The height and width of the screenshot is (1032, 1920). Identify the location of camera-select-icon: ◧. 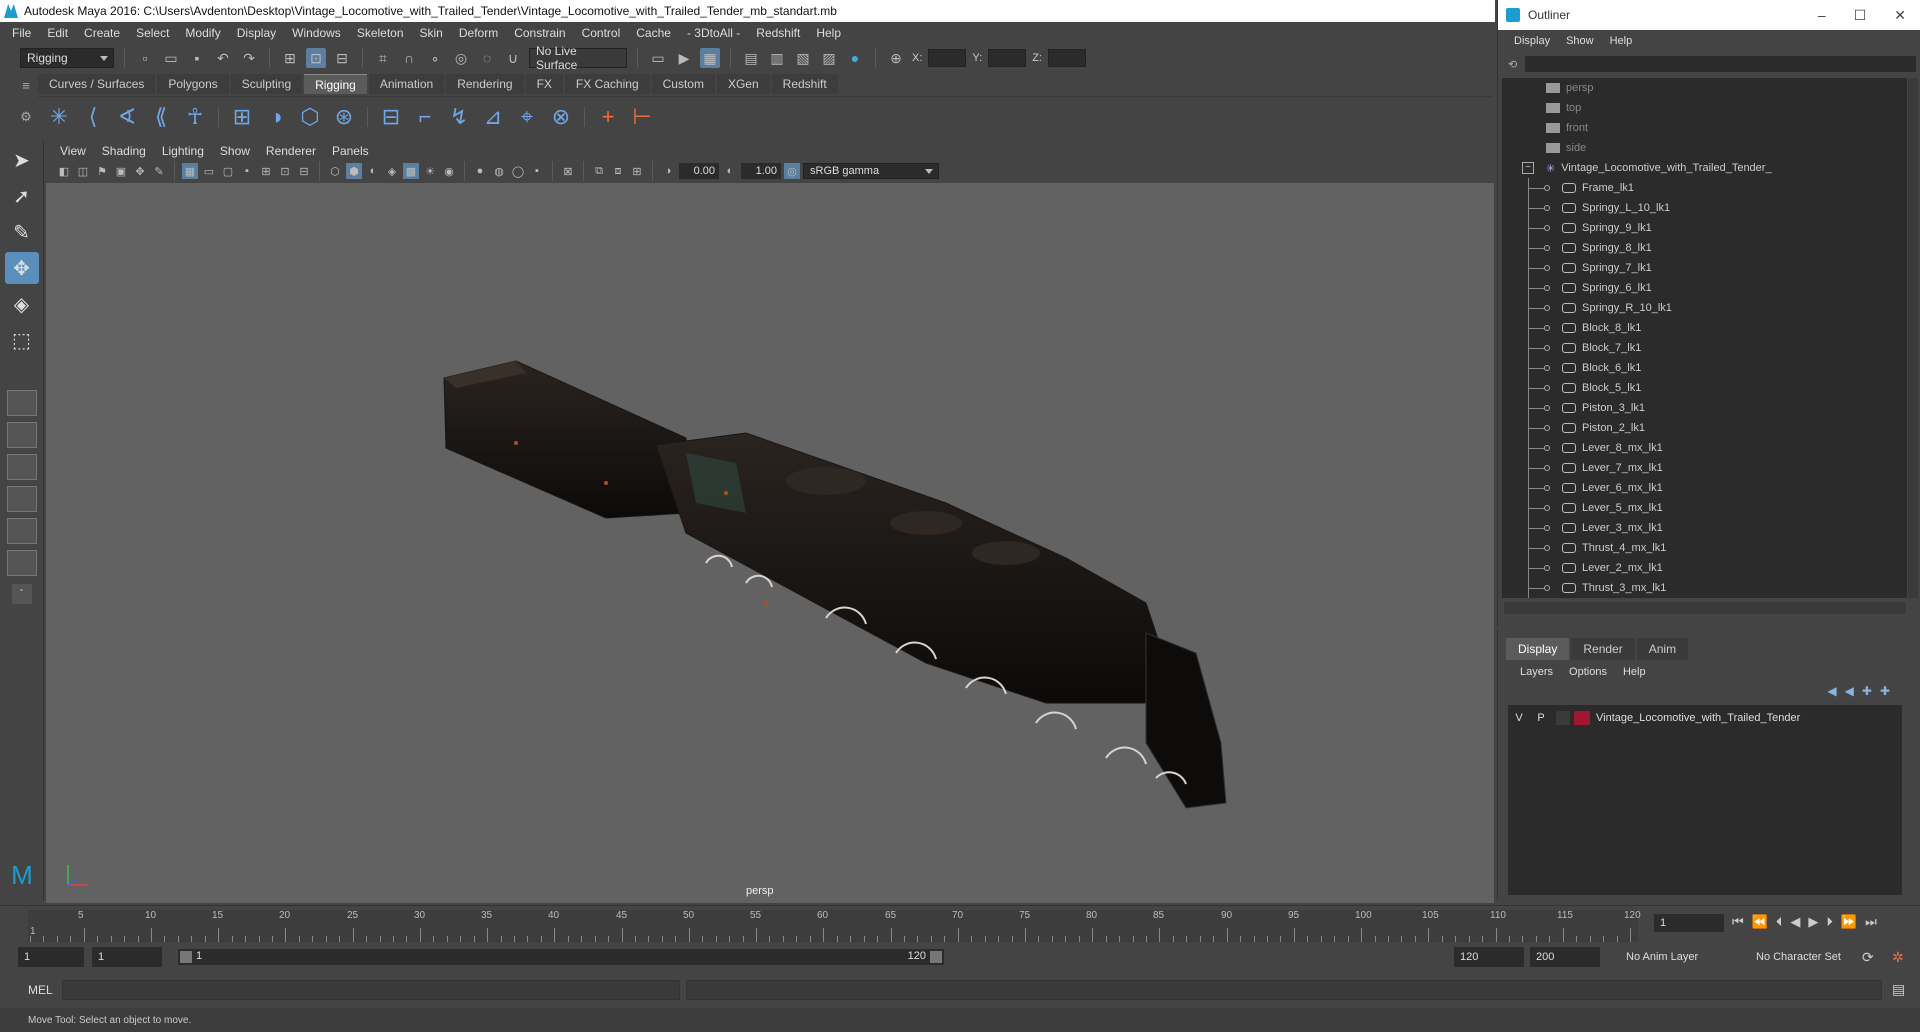
(64, 171).